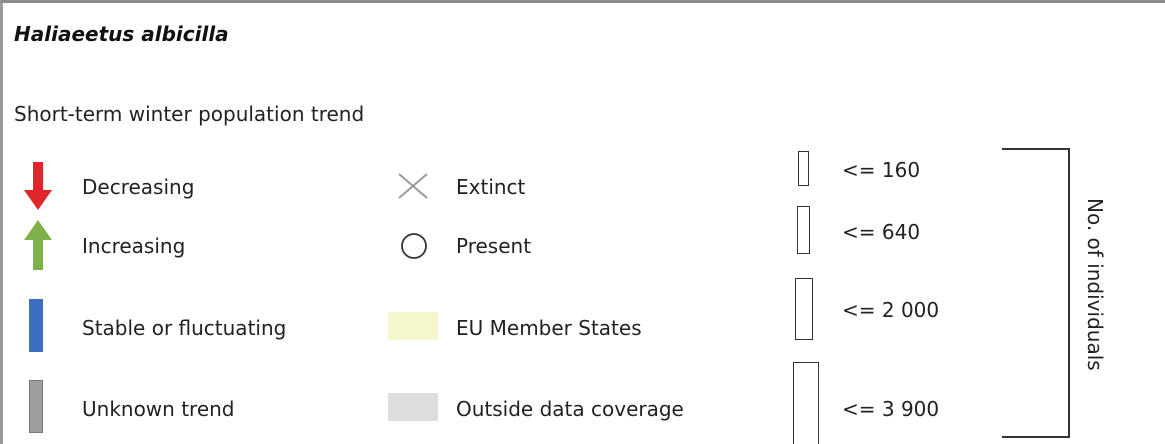 The width and height of the screenshot is (1165, 444). I want to click on arrow-down-icon, so click(38, 186).